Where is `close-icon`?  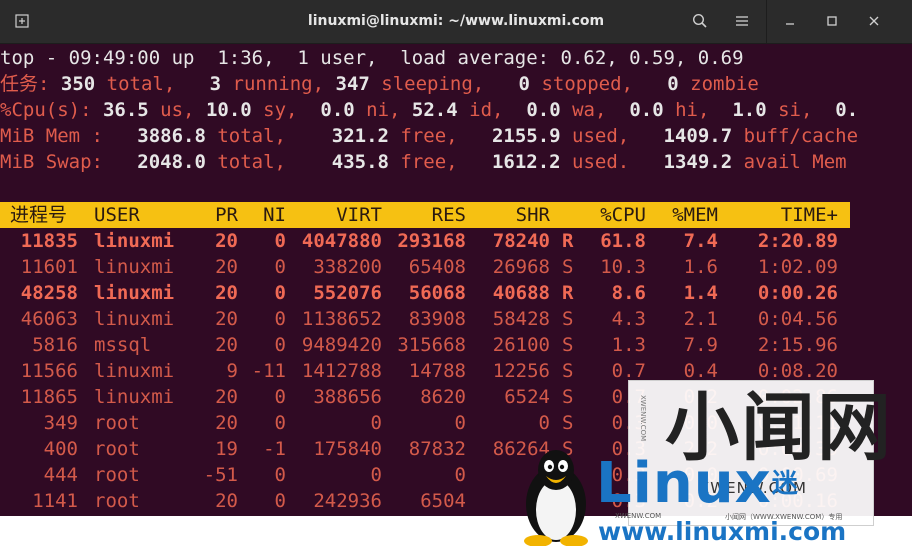 close-icon is located at coordinates (874, 21).